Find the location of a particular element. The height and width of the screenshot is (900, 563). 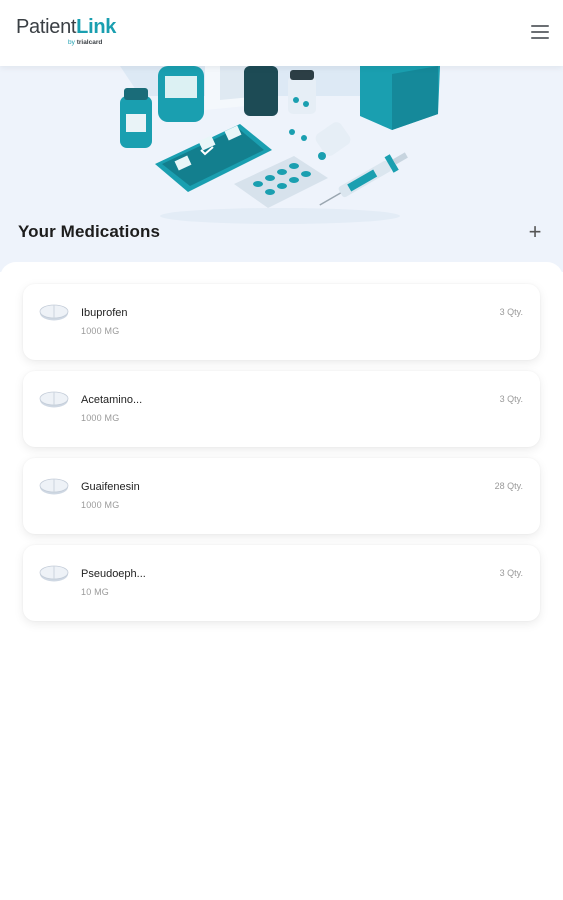

medication-card: Ibuprofen 1000 MG 3 Qty. is located at coordinates (281, 322).